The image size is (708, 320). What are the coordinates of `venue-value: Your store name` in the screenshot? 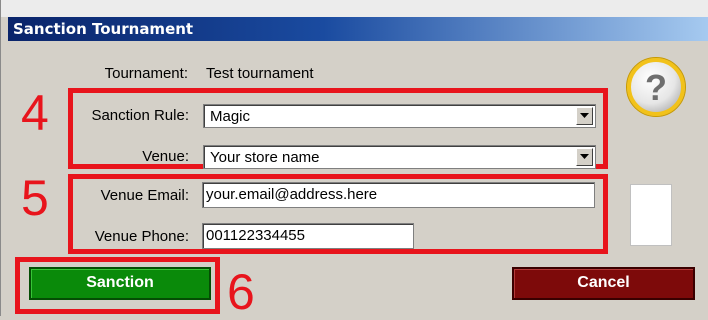 It's located at (265, 157).